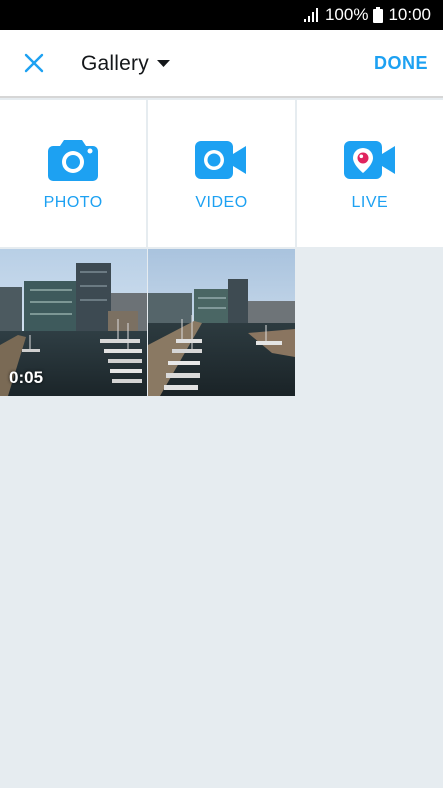 This screenshot has height=788, width=443. Describe the element at coordinates (221, 160) in the screenshot. I see `video-camera-icon` at that location.